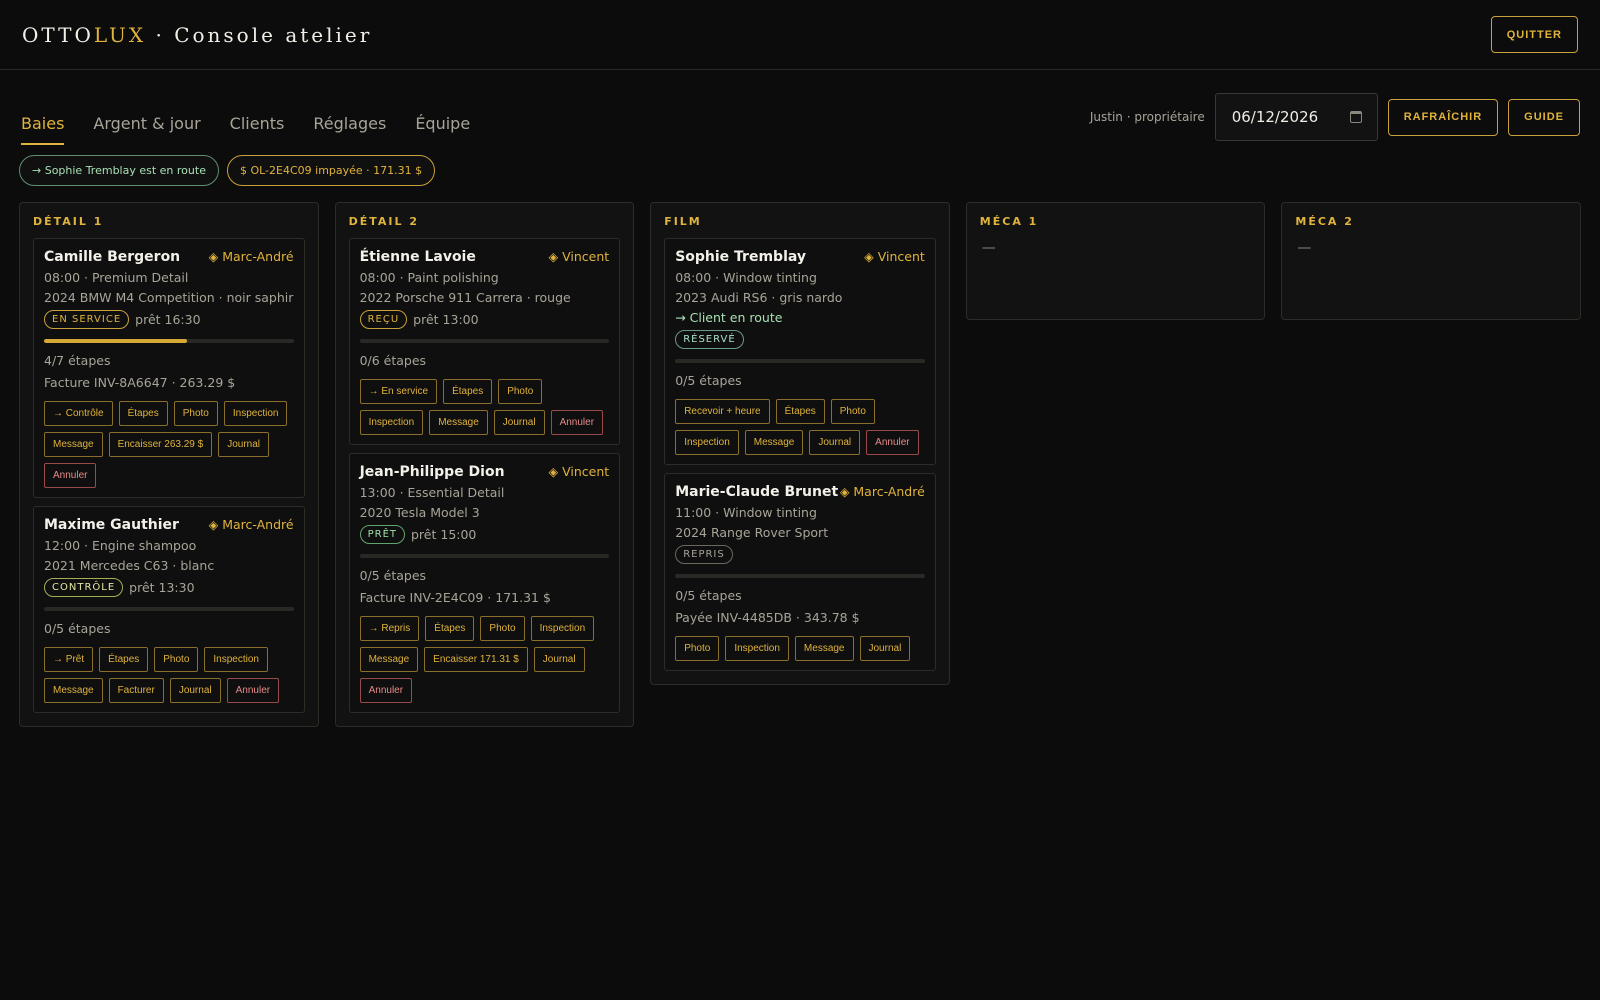 This screenshot has height=1000, width=1600. Describe the element at coordinates (257, 129) in the screenshot. I see `tab-clients: Clients` at that location.